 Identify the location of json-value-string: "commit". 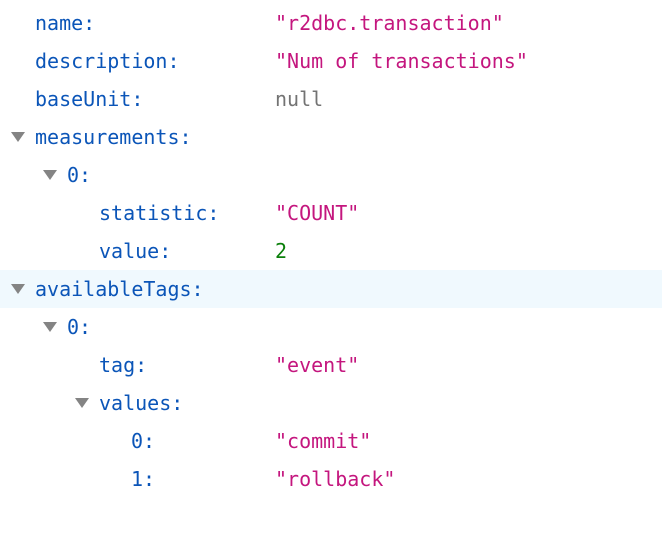
(323, 441).